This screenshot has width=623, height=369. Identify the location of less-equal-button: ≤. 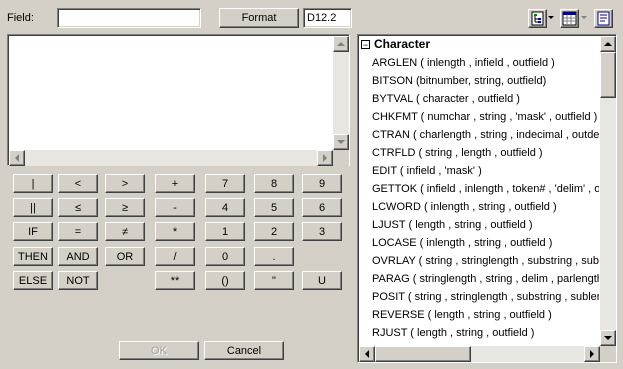
(78, 207).